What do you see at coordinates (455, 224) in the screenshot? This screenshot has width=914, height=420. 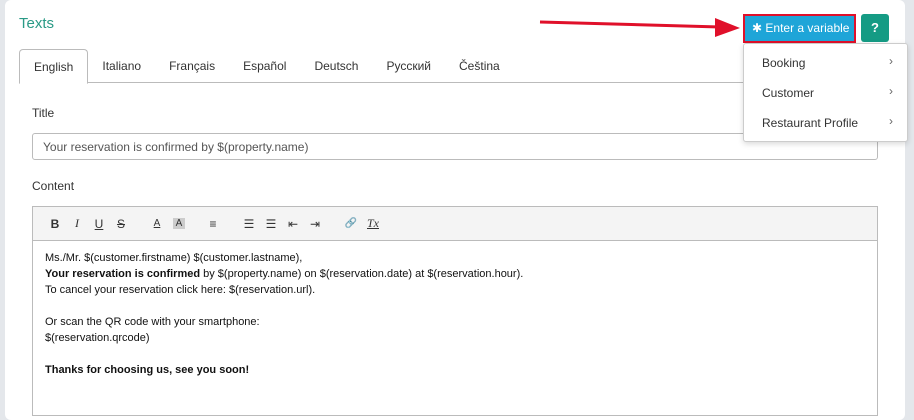 I see `editor-toolbar: B I U S A A ≡ ☰ ☰ ⇤ ⇥ 🔗 Tx` at bounding box center [455, 224].